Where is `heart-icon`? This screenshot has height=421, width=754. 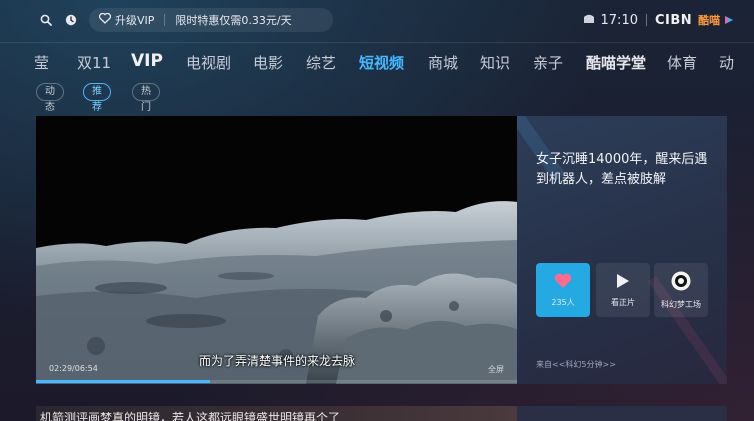 heart-icon is located at coordinates (563, 282).